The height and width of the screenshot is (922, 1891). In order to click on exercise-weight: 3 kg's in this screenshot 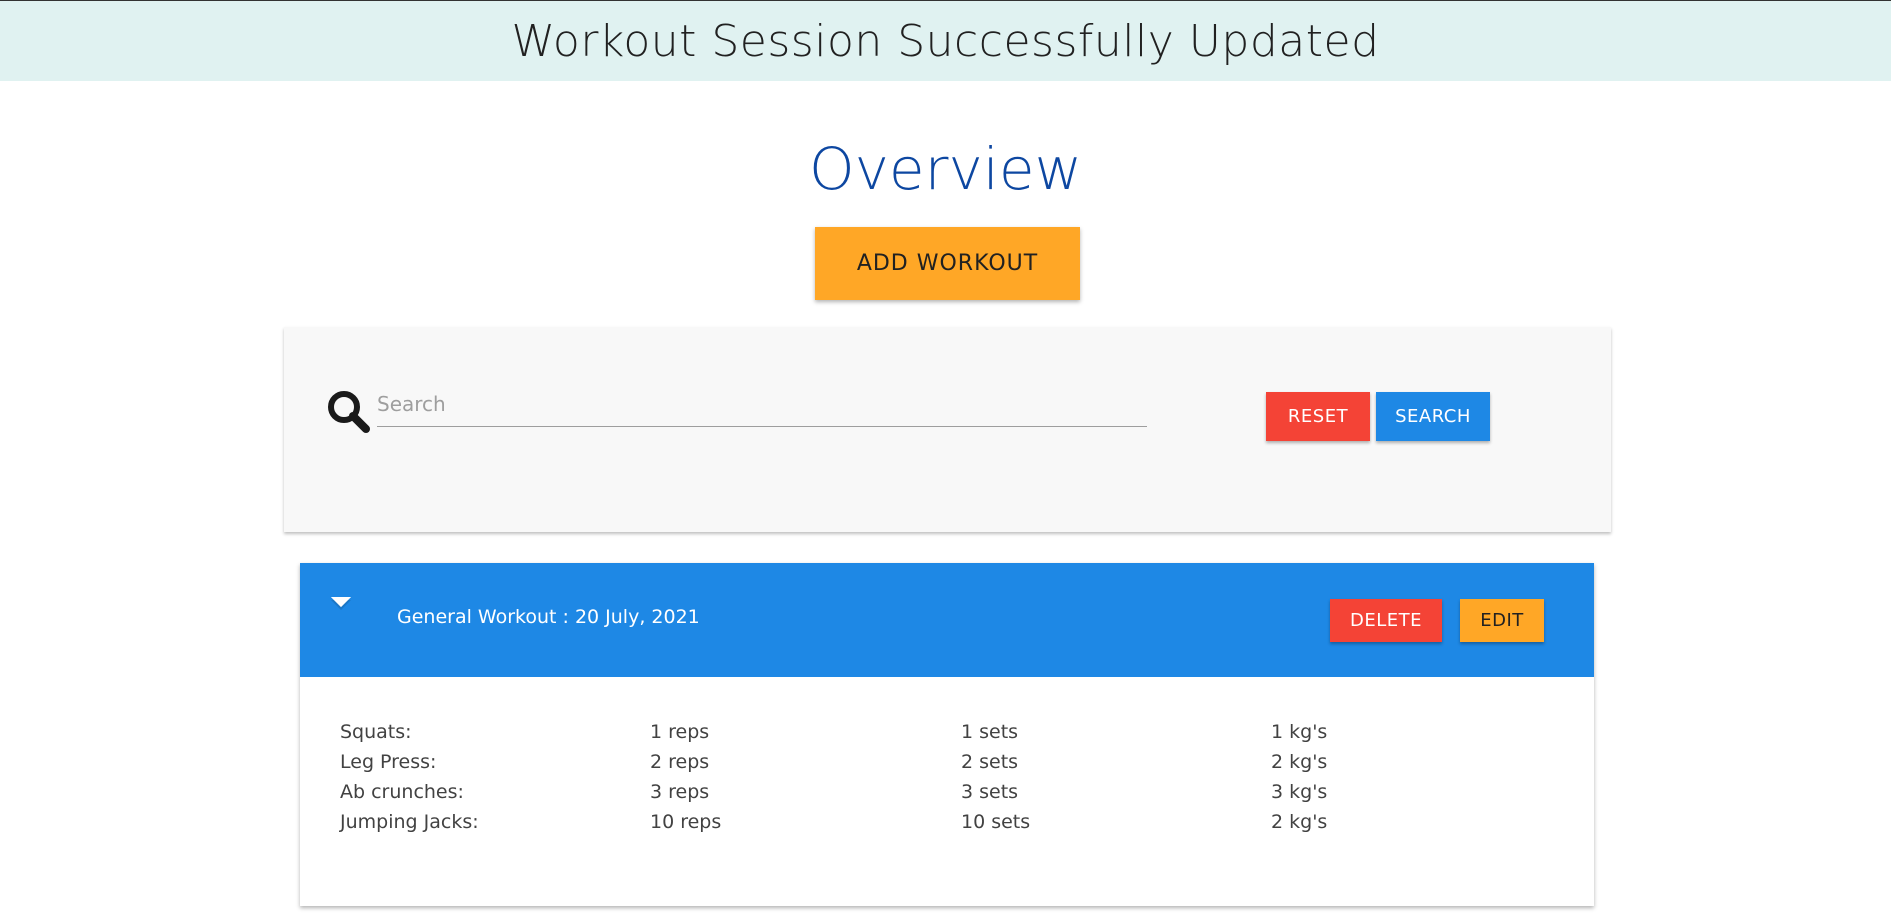, I will do `click(1299, 792)`.